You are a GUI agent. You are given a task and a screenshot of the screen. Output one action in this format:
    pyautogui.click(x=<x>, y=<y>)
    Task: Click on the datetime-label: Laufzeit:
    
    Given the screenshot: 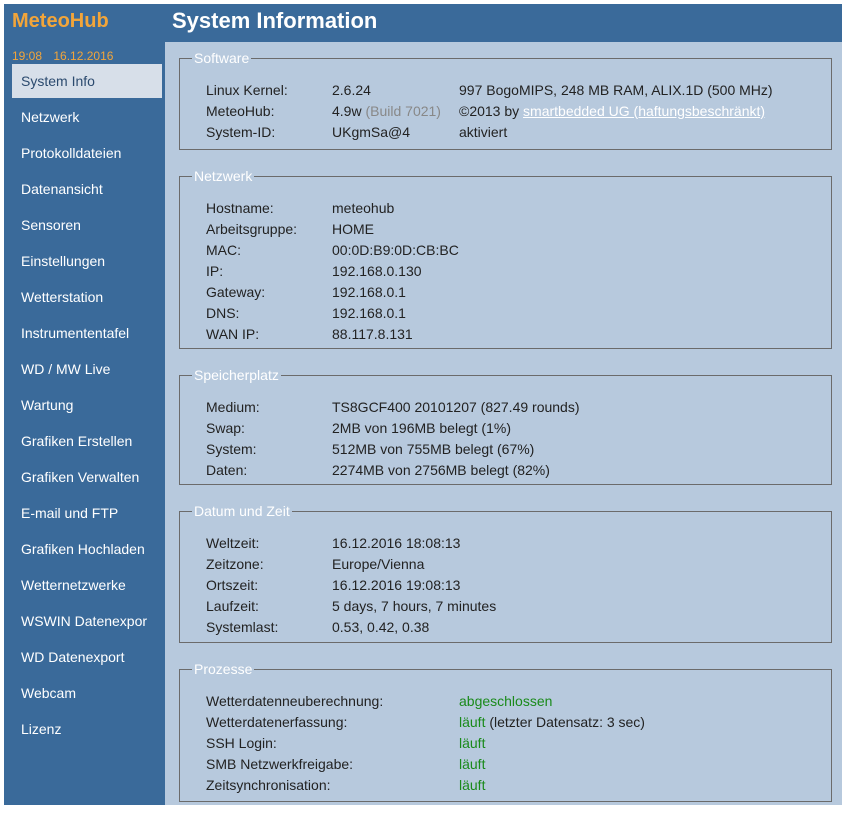 What is the action you would take?
    pyautogui.click(x=232, y=606)
    